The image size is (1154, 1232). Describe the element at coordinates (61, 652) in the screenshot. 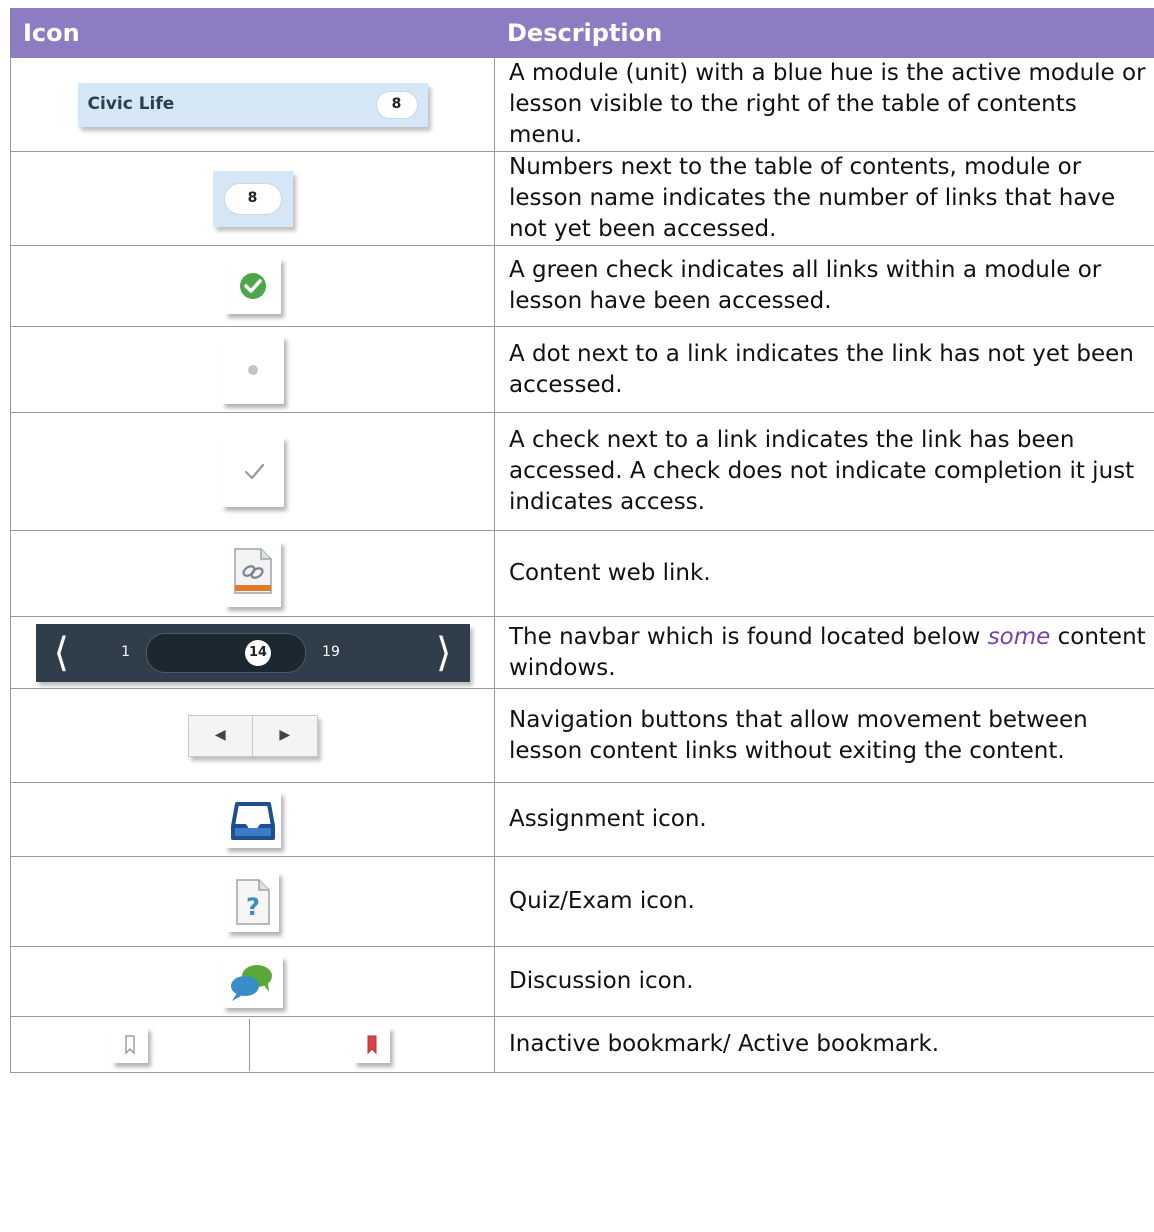

I see `chevron-left-icon: ⟨` at that location.